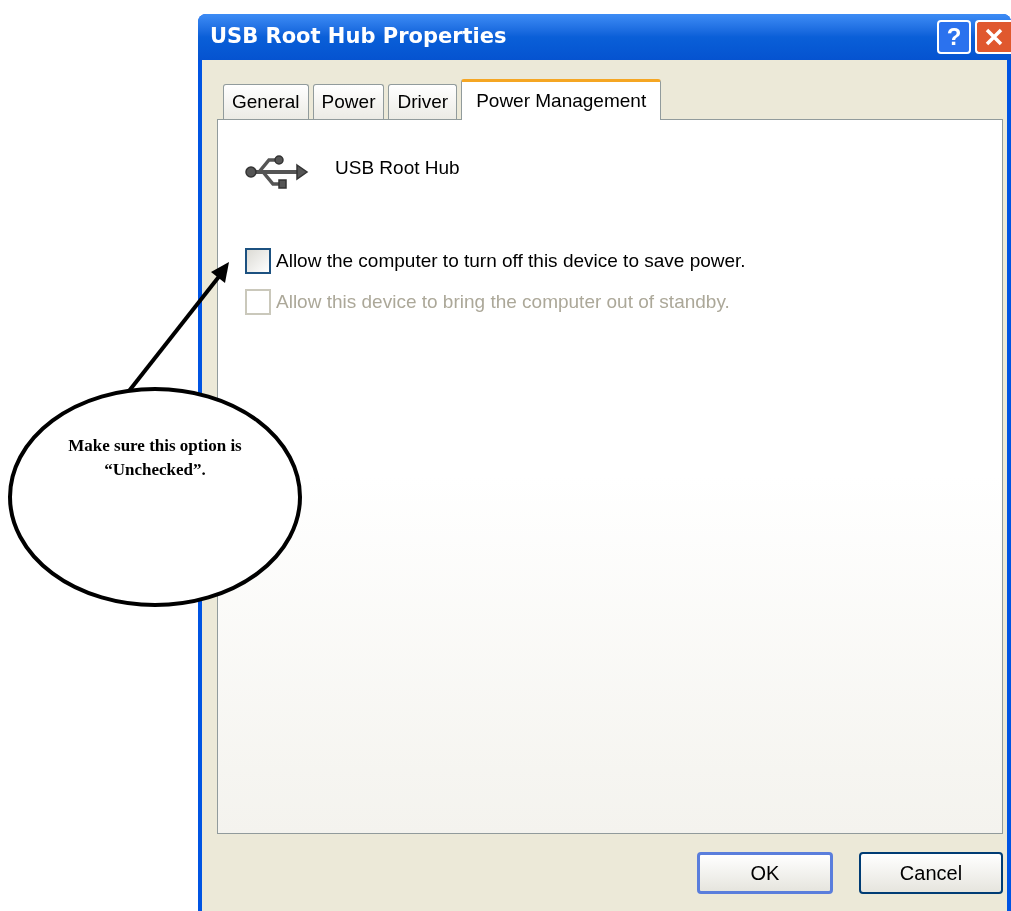 The height and width of the screenshot is (911, 1011). I want to click on close-button, so click(993, 37).